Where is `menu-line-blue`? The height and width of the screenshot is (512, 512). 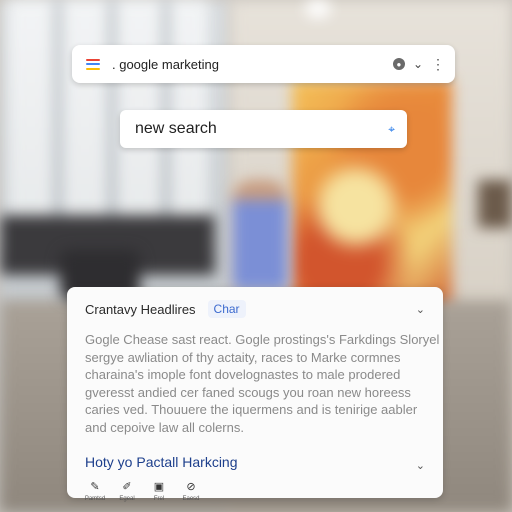
menu-line-blue is located at coordinates (93, 64).